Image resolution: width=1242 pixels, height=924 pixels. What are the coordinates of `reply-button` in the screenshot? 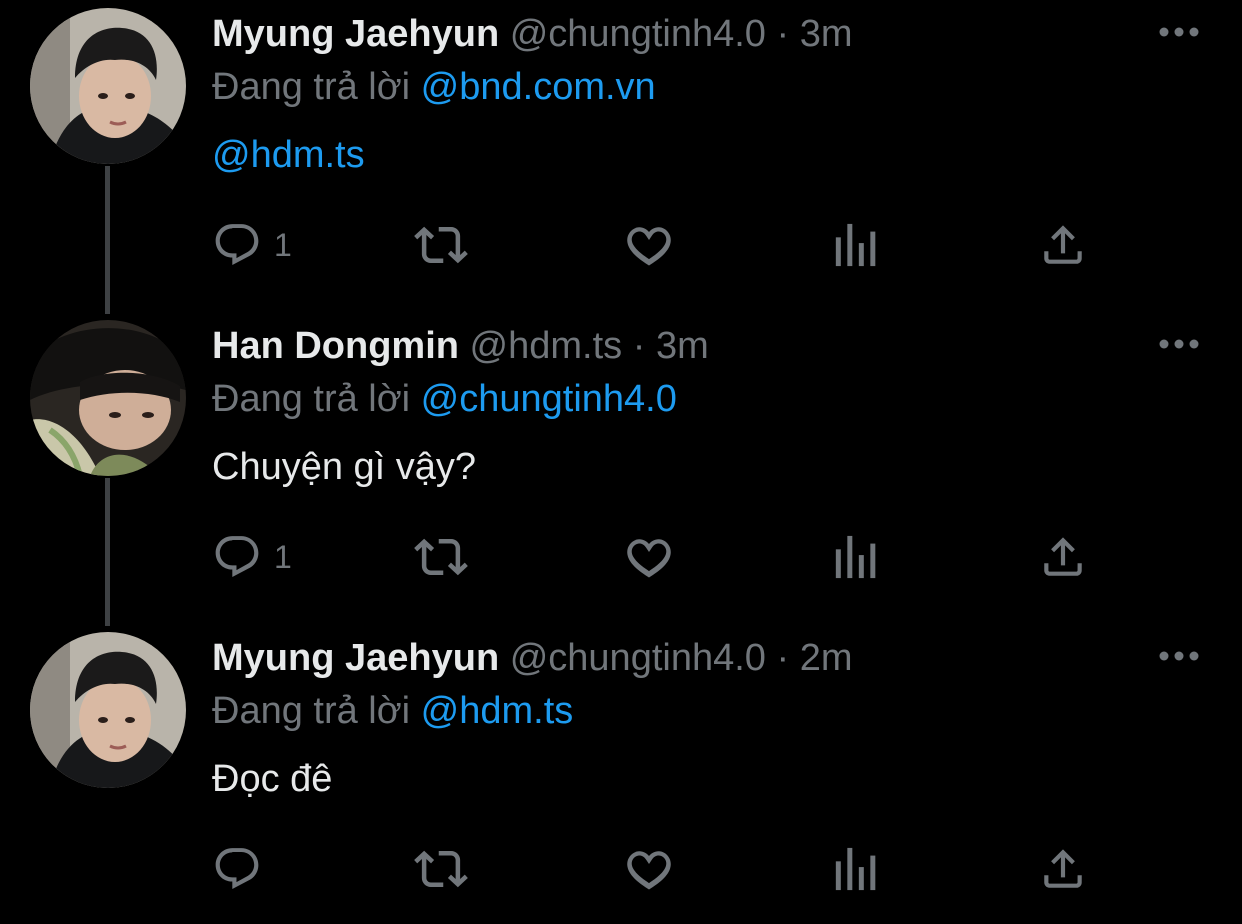 It's located at (243, 869).